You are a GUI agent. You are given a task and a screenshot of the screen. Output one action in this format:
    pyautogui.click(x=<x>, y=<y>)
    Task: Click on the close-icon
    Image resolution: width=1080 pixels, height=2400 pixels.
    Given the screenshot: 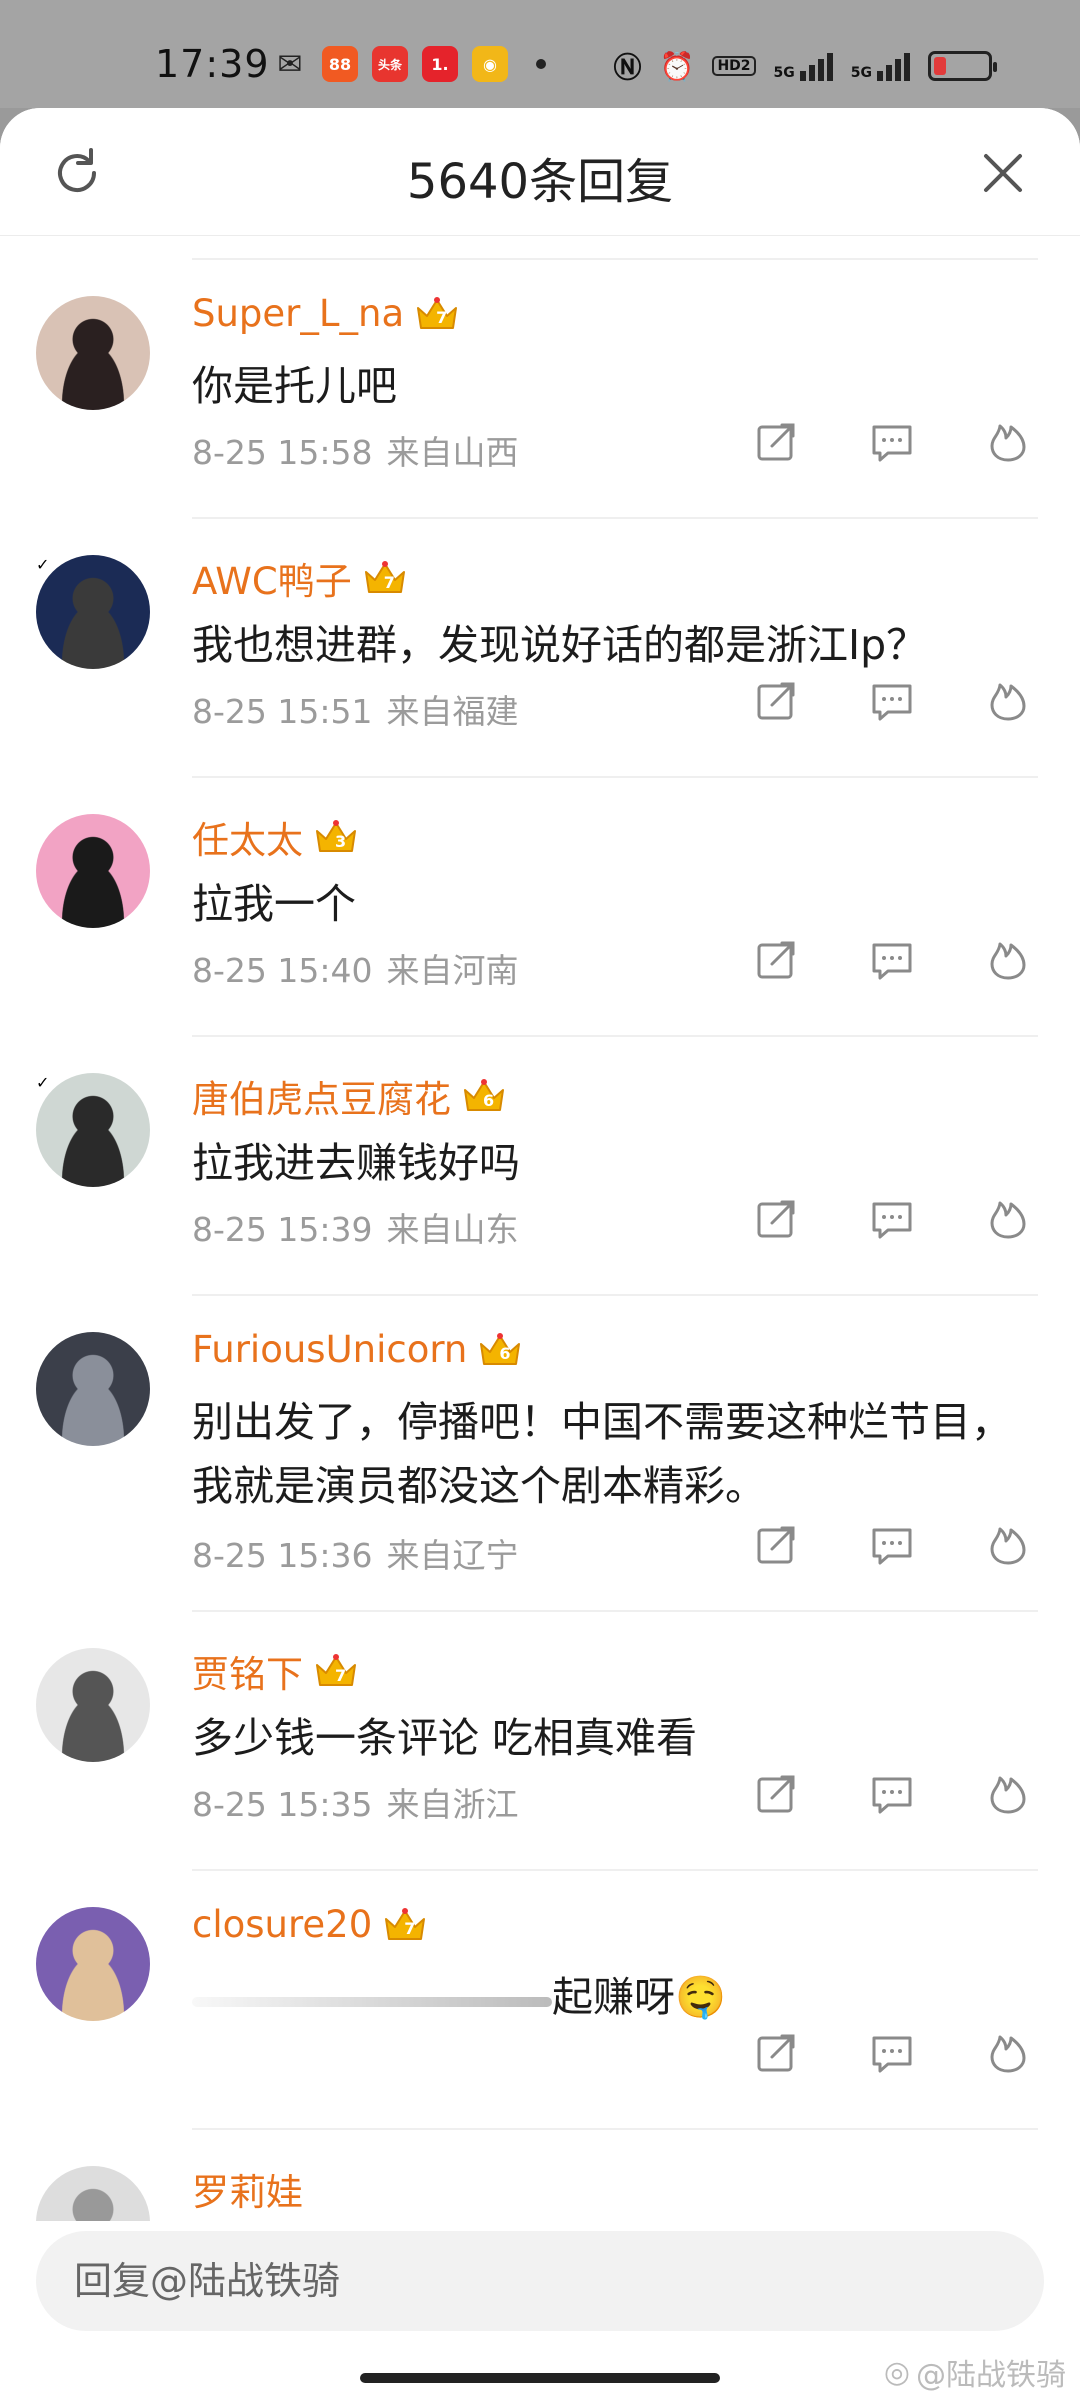 What is the action you would take?
    pyautogui.click(x=1003, y=173)
    